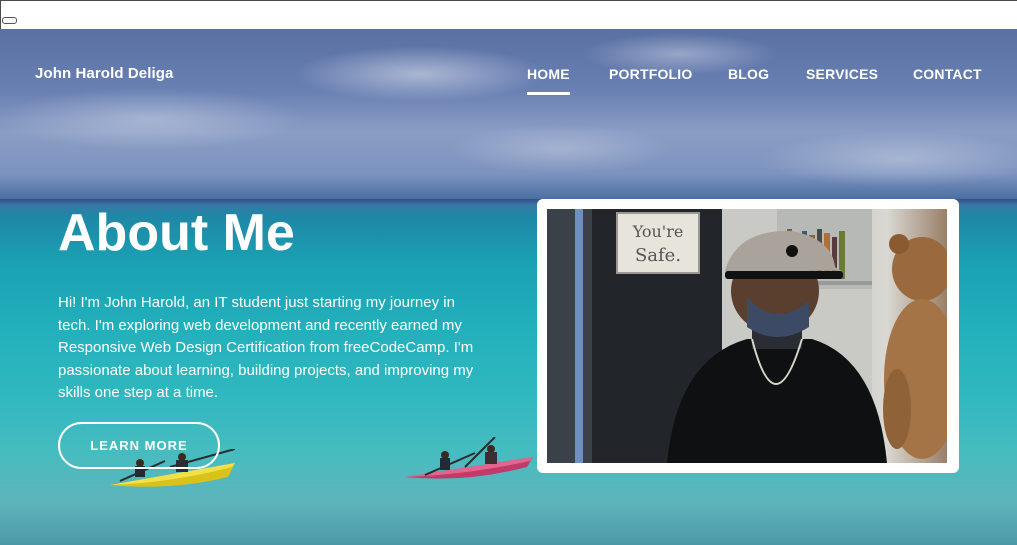 The width and height of the screenshot is (1017, 545). I want to click on learn-more-button: LEARN MORE, so click(139, 445).